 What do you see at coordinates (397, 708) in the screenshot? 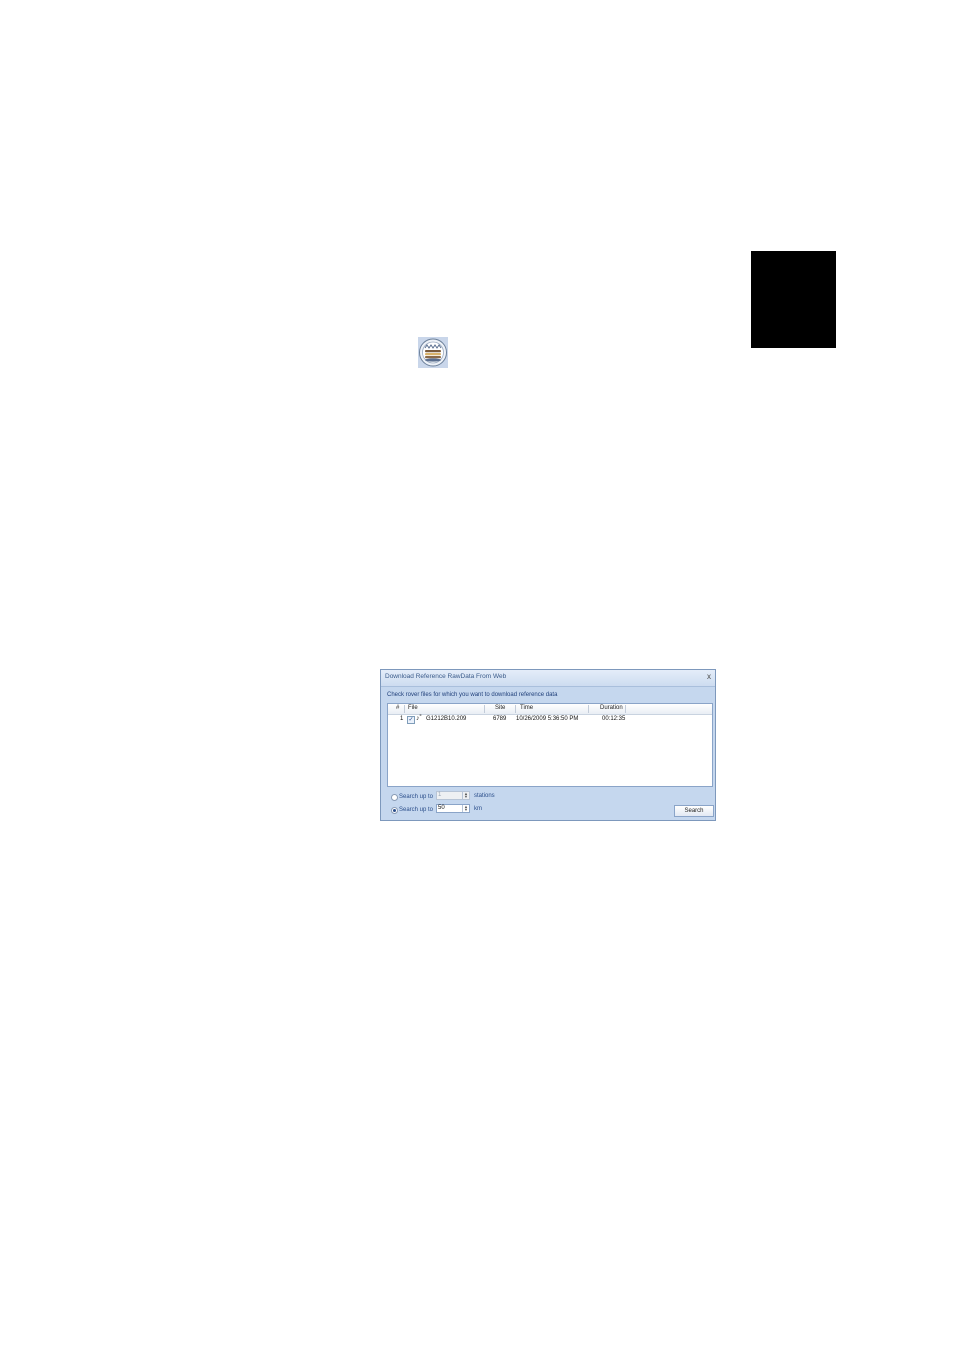
I see `column-header-number: #` at bounding box center [397, 708].